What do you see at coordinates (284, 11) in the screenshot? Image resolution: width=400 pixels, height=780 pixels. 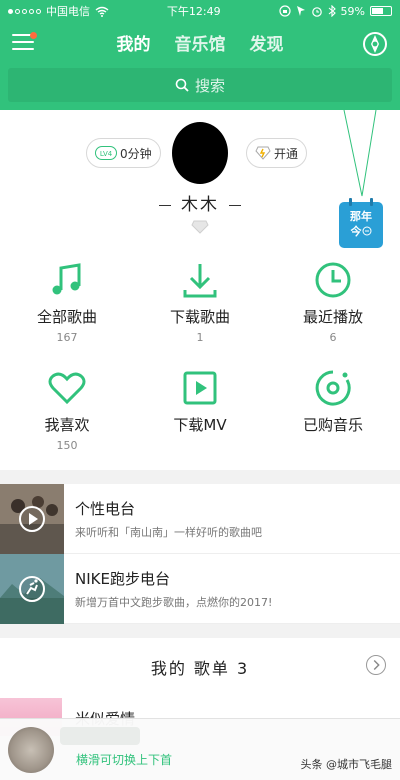 I see `lock-rotation-icon` at bounding box center [284, 11].